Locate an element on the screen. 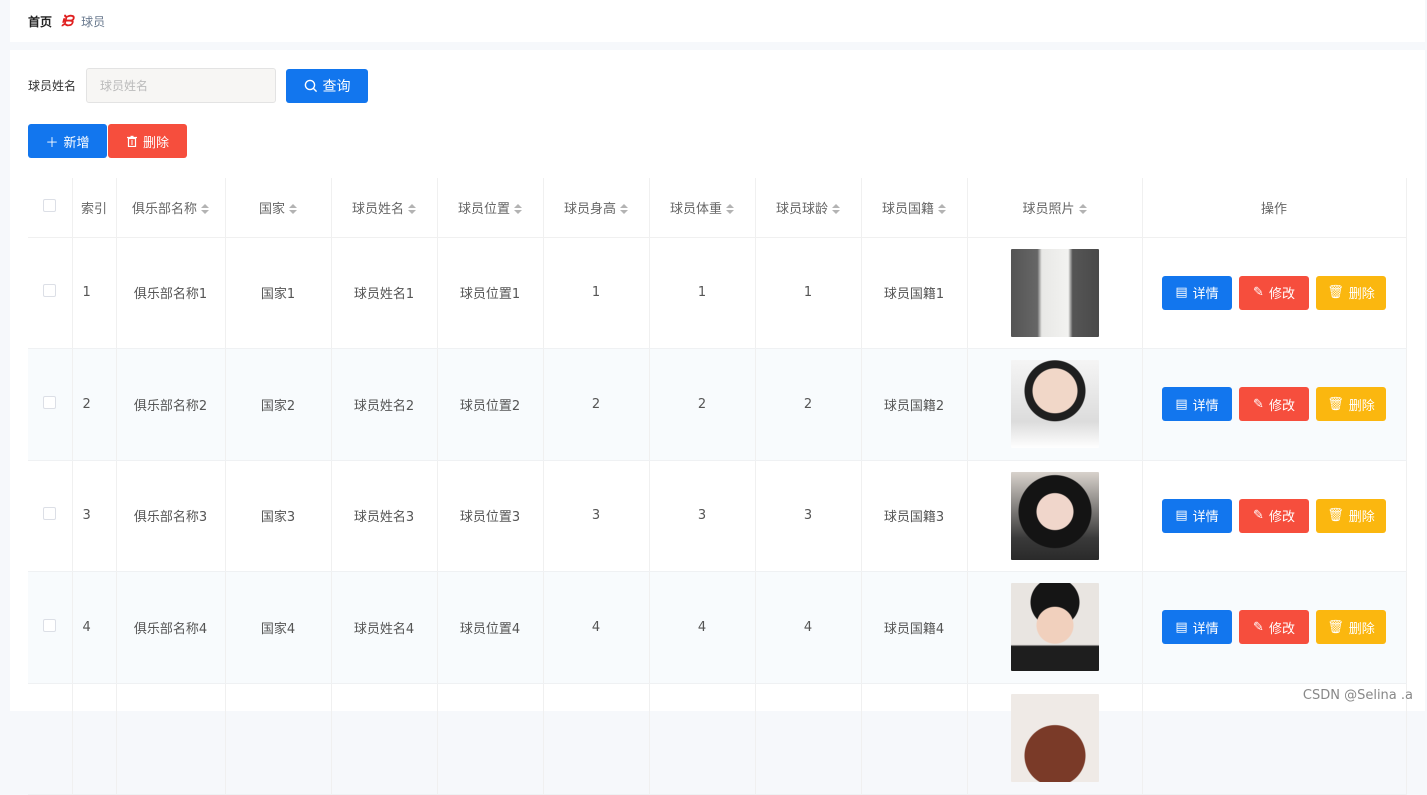 The width and height of the screenshot is (1427, 795). header-country: 国家 is located at coordinates (278, 207).